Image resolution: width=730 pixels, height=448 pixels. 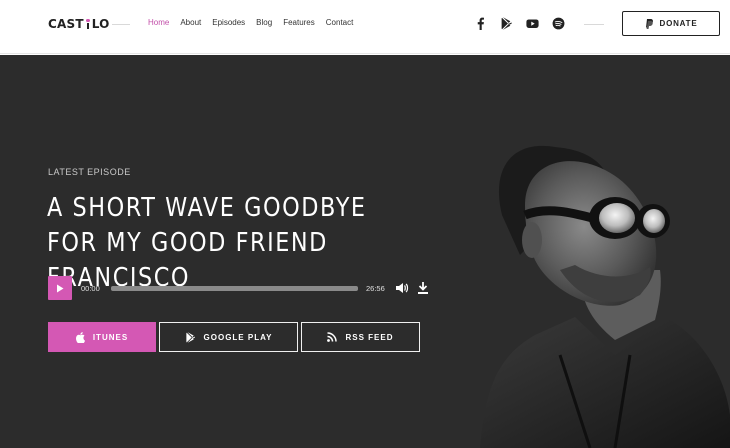 I want to click on social-links, so click(x=519, y=23).